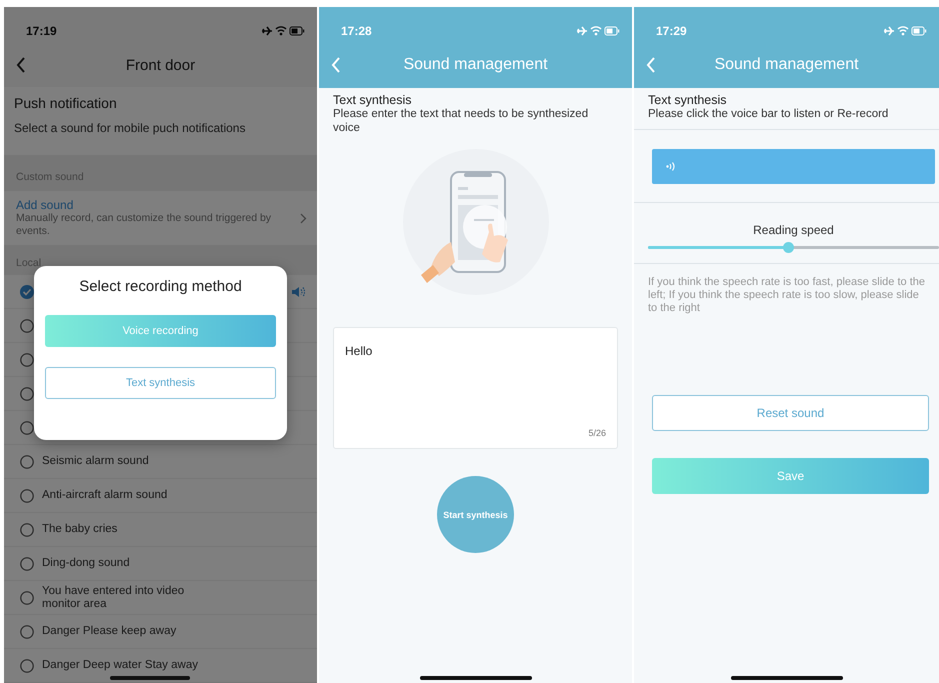  What do you see at coordinates (790, 413) in the screenshot?
I see `action-button: Reset sound` at bounding box center [790, 413].